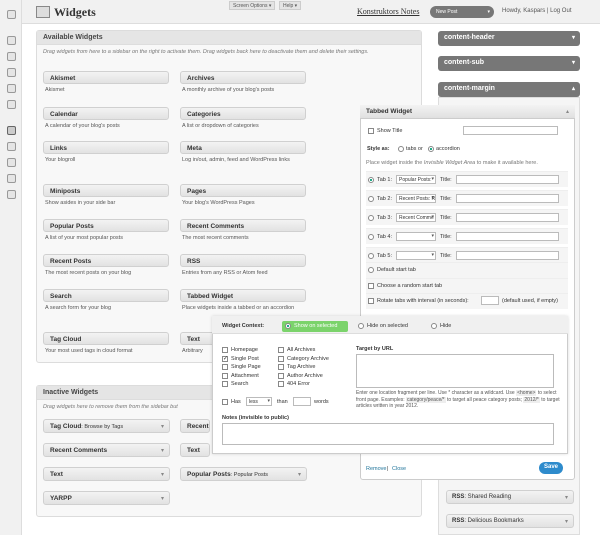  What do you see at coordinates (416, 179) in the screenshot?
I see `tab-widget-select: Popular Posts:` at bounding box center [416, 179].